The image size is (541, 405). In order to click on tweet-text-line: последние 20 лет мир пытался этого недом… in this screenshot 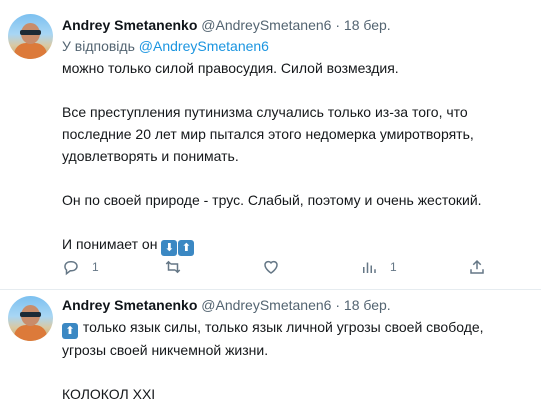, I will do `click(268, 134)`.